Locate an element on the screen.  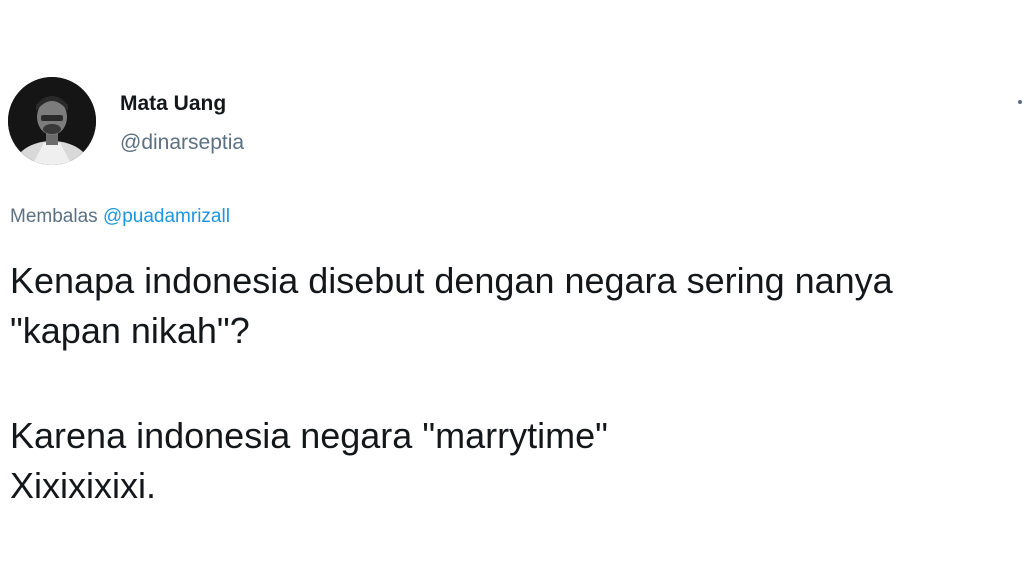
paragraph-break is located at coordinates (517, 383).